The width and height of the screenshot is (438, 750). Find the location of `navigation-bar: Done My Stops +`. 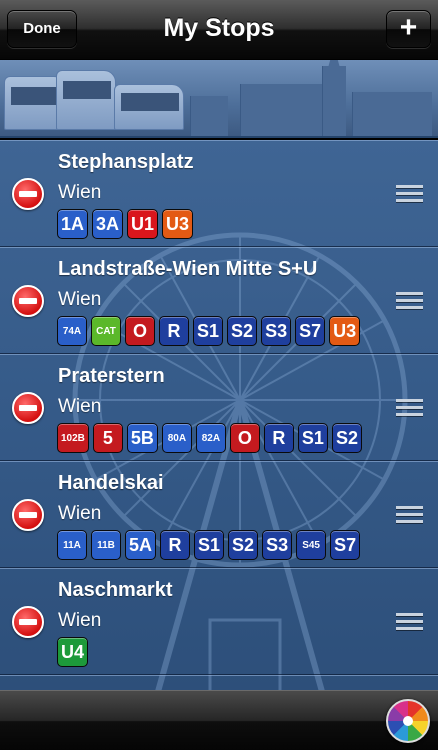

navigation-bar: Done My Stops + is located at coordinates (219, 30).